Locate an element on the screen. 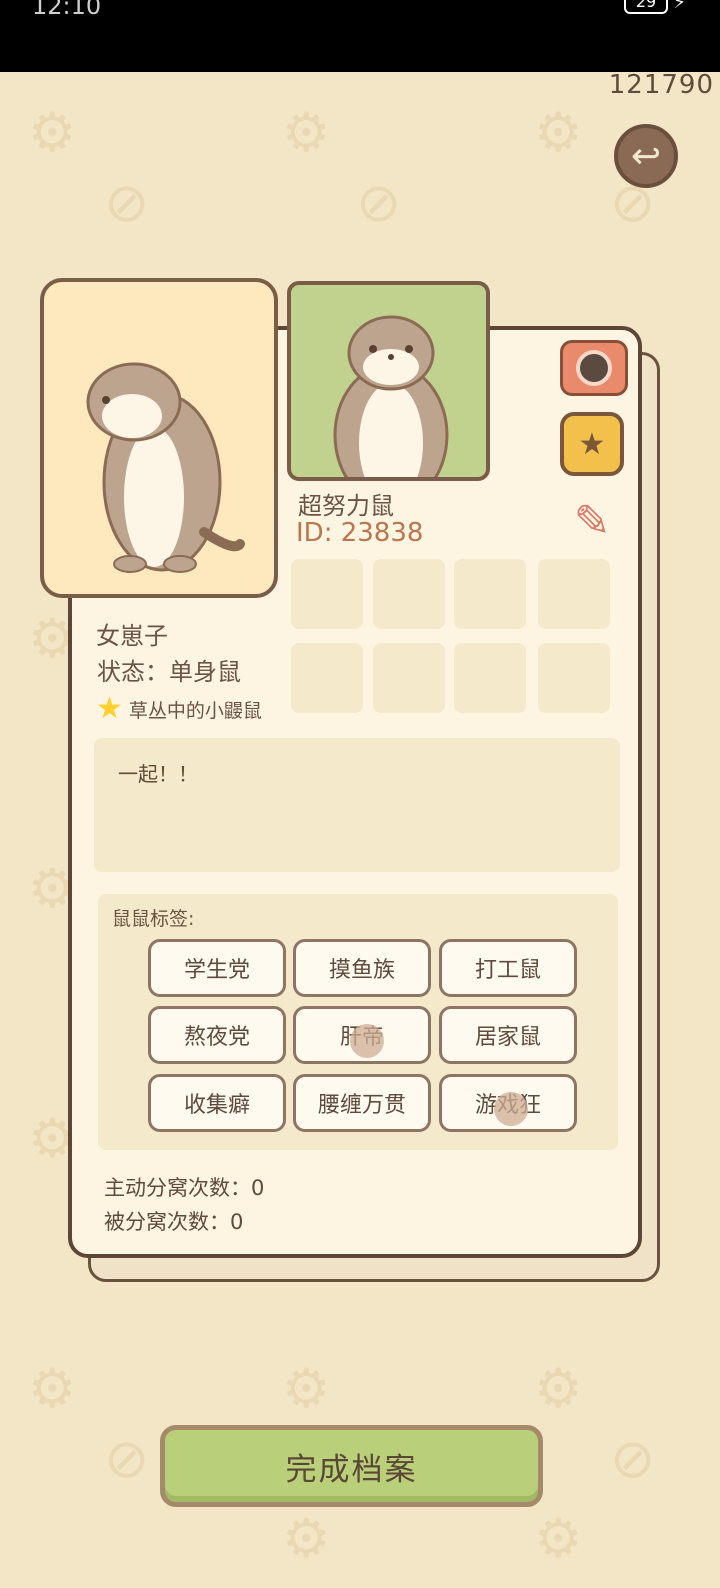 This screenshot has height=1588, width=720. title-text: 草丛中的小鼹鼠 is located at coordinates (195, 710).